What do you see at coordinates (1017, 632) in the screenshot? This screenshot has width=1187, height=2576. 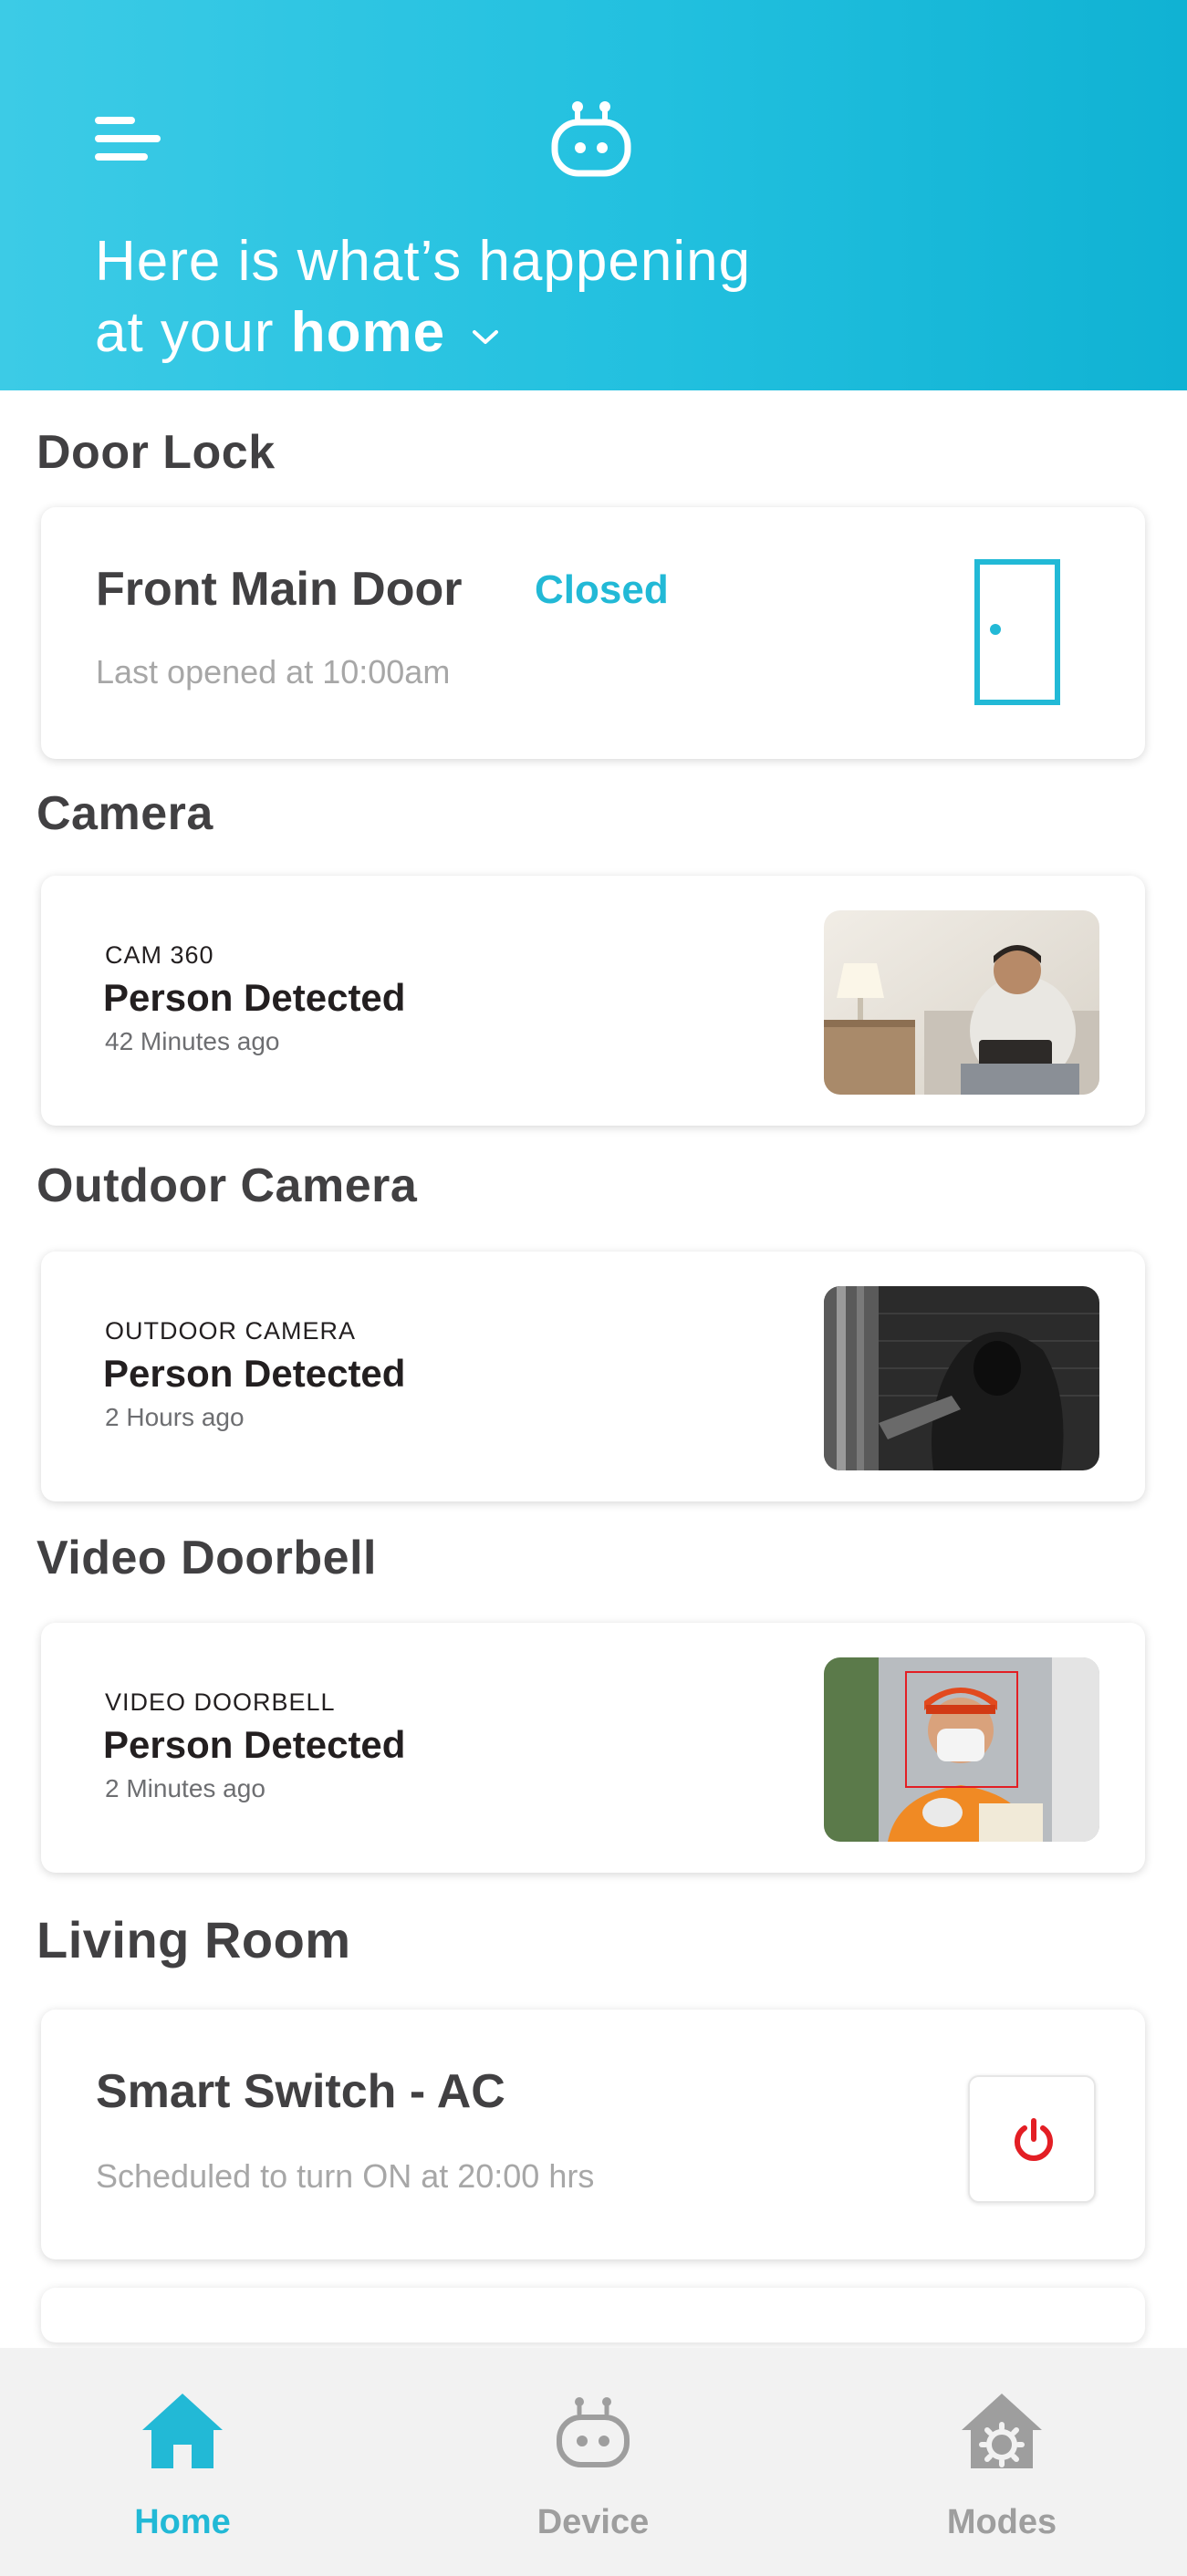 I see `door-icon` at bounding box center [1017, 632].